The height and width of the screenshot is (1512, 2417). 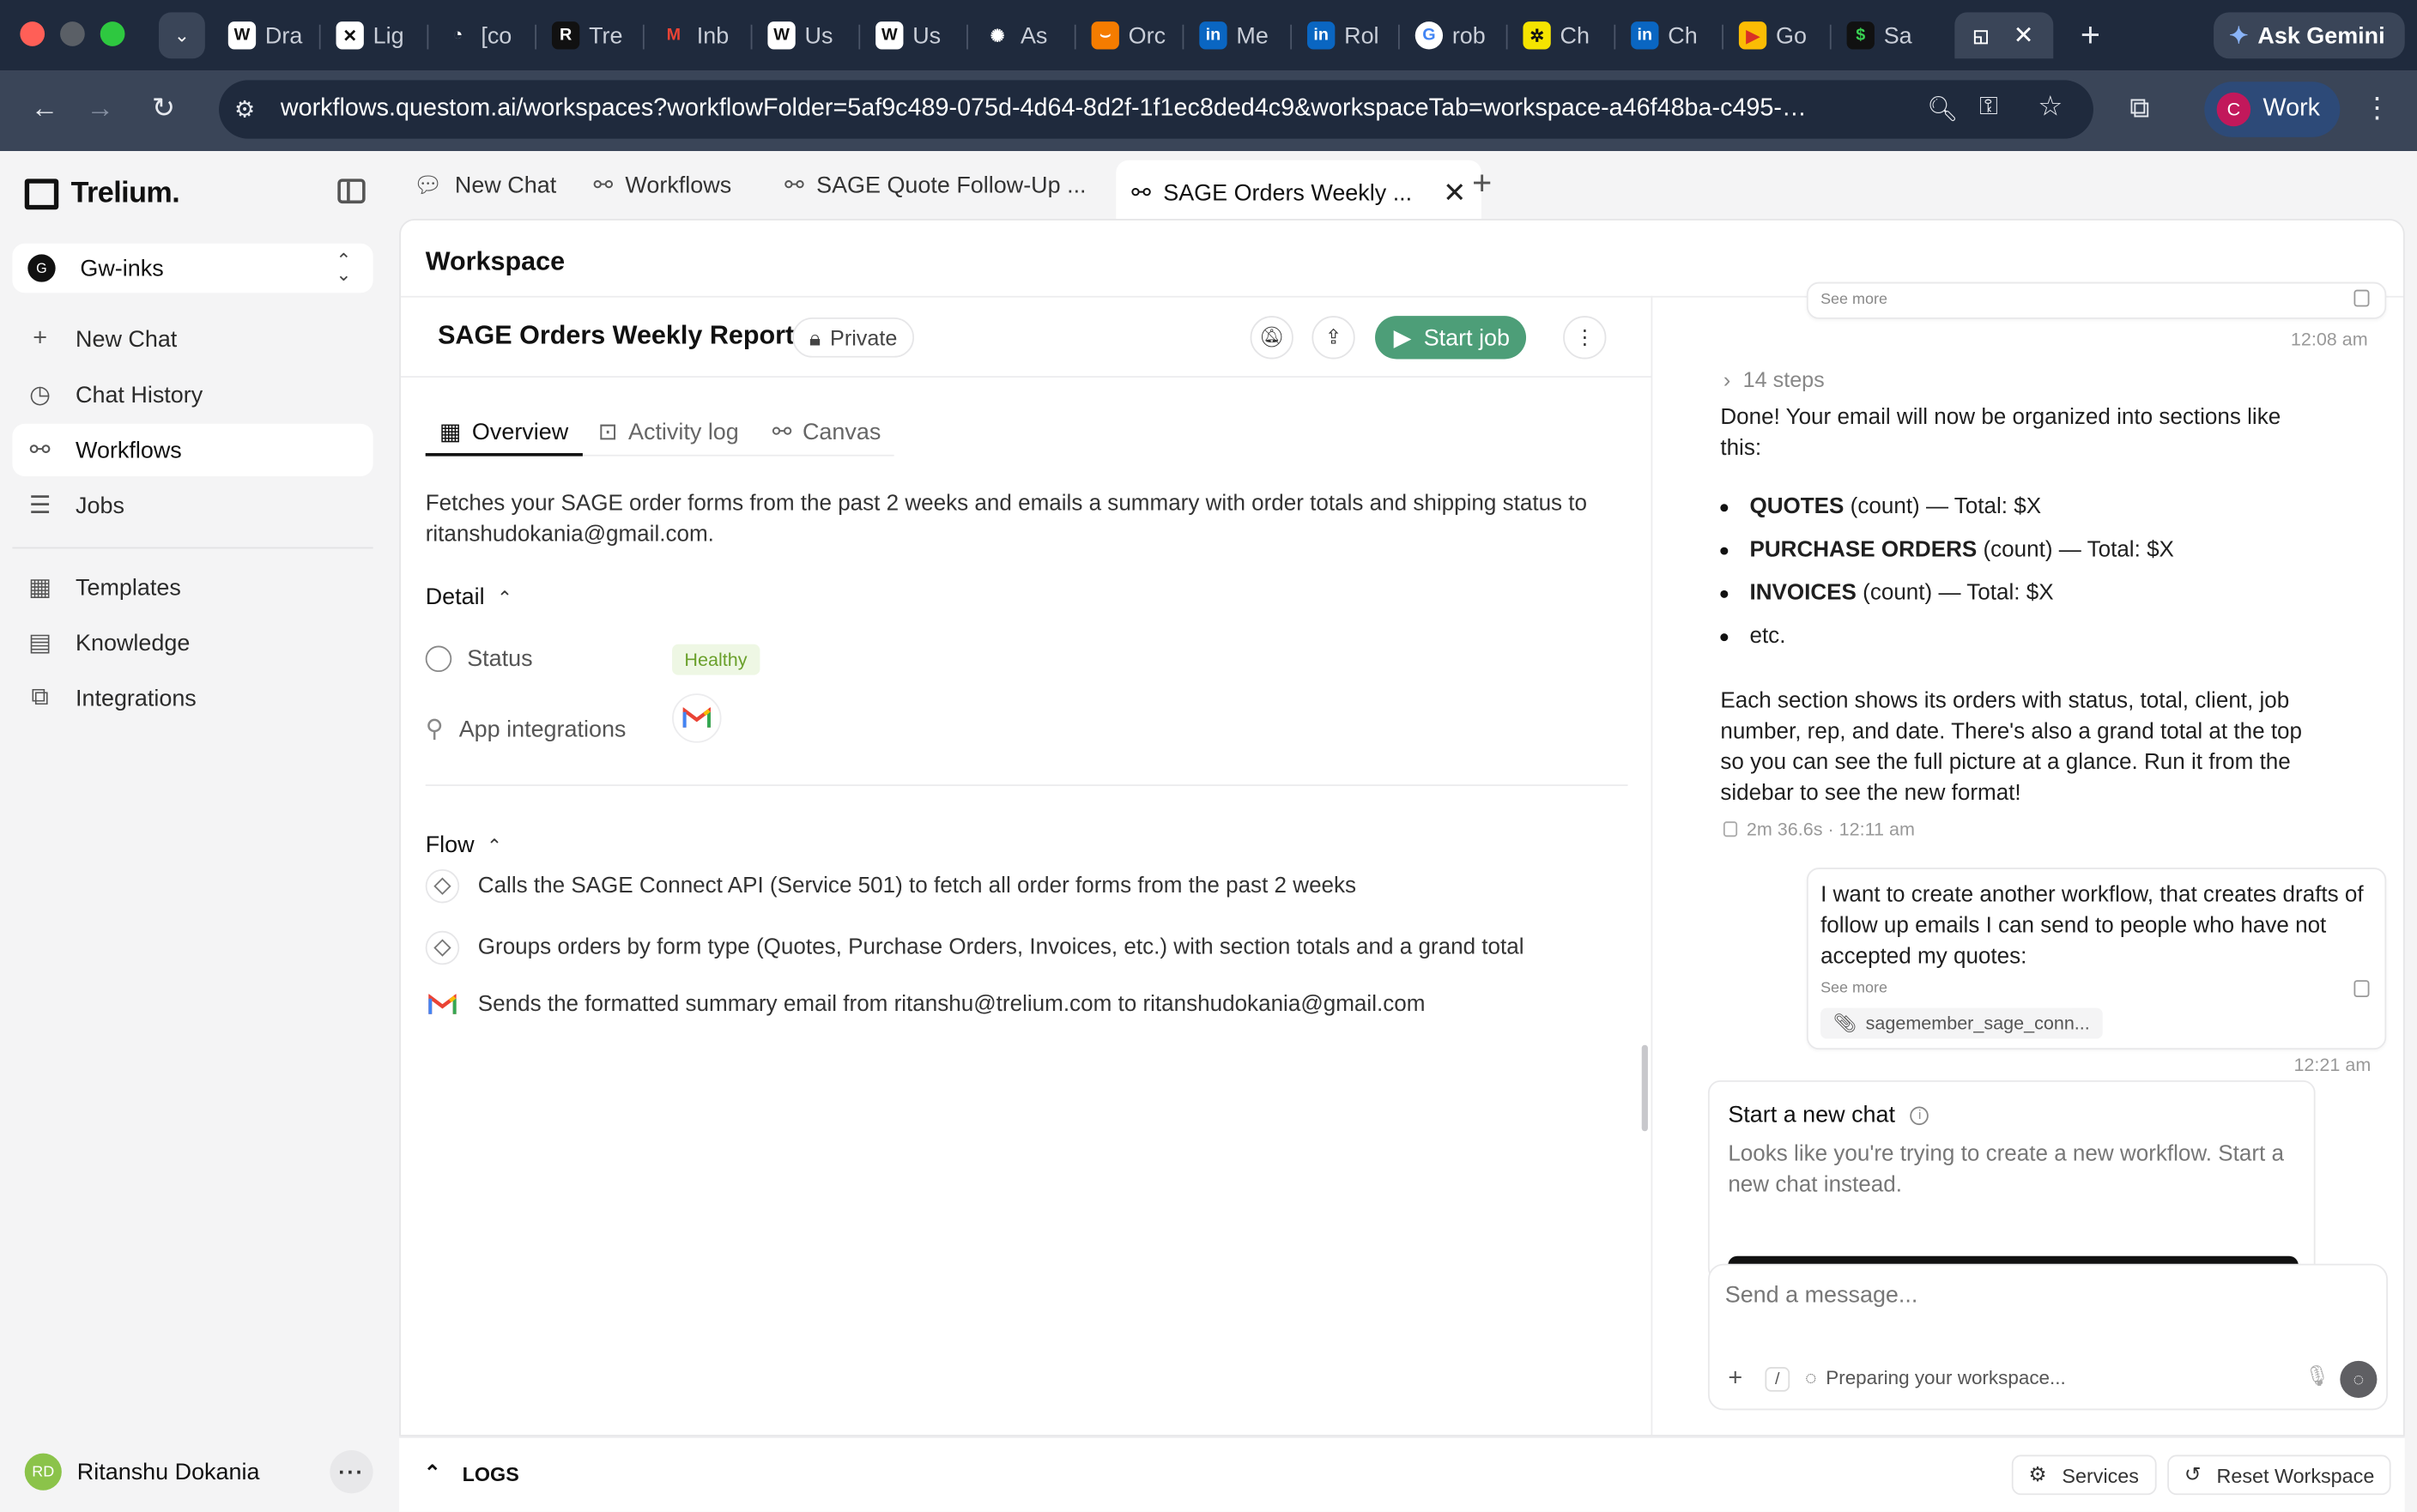 I want to click on bookmark-star-icon: ☆, so click(x=2050, y=107).